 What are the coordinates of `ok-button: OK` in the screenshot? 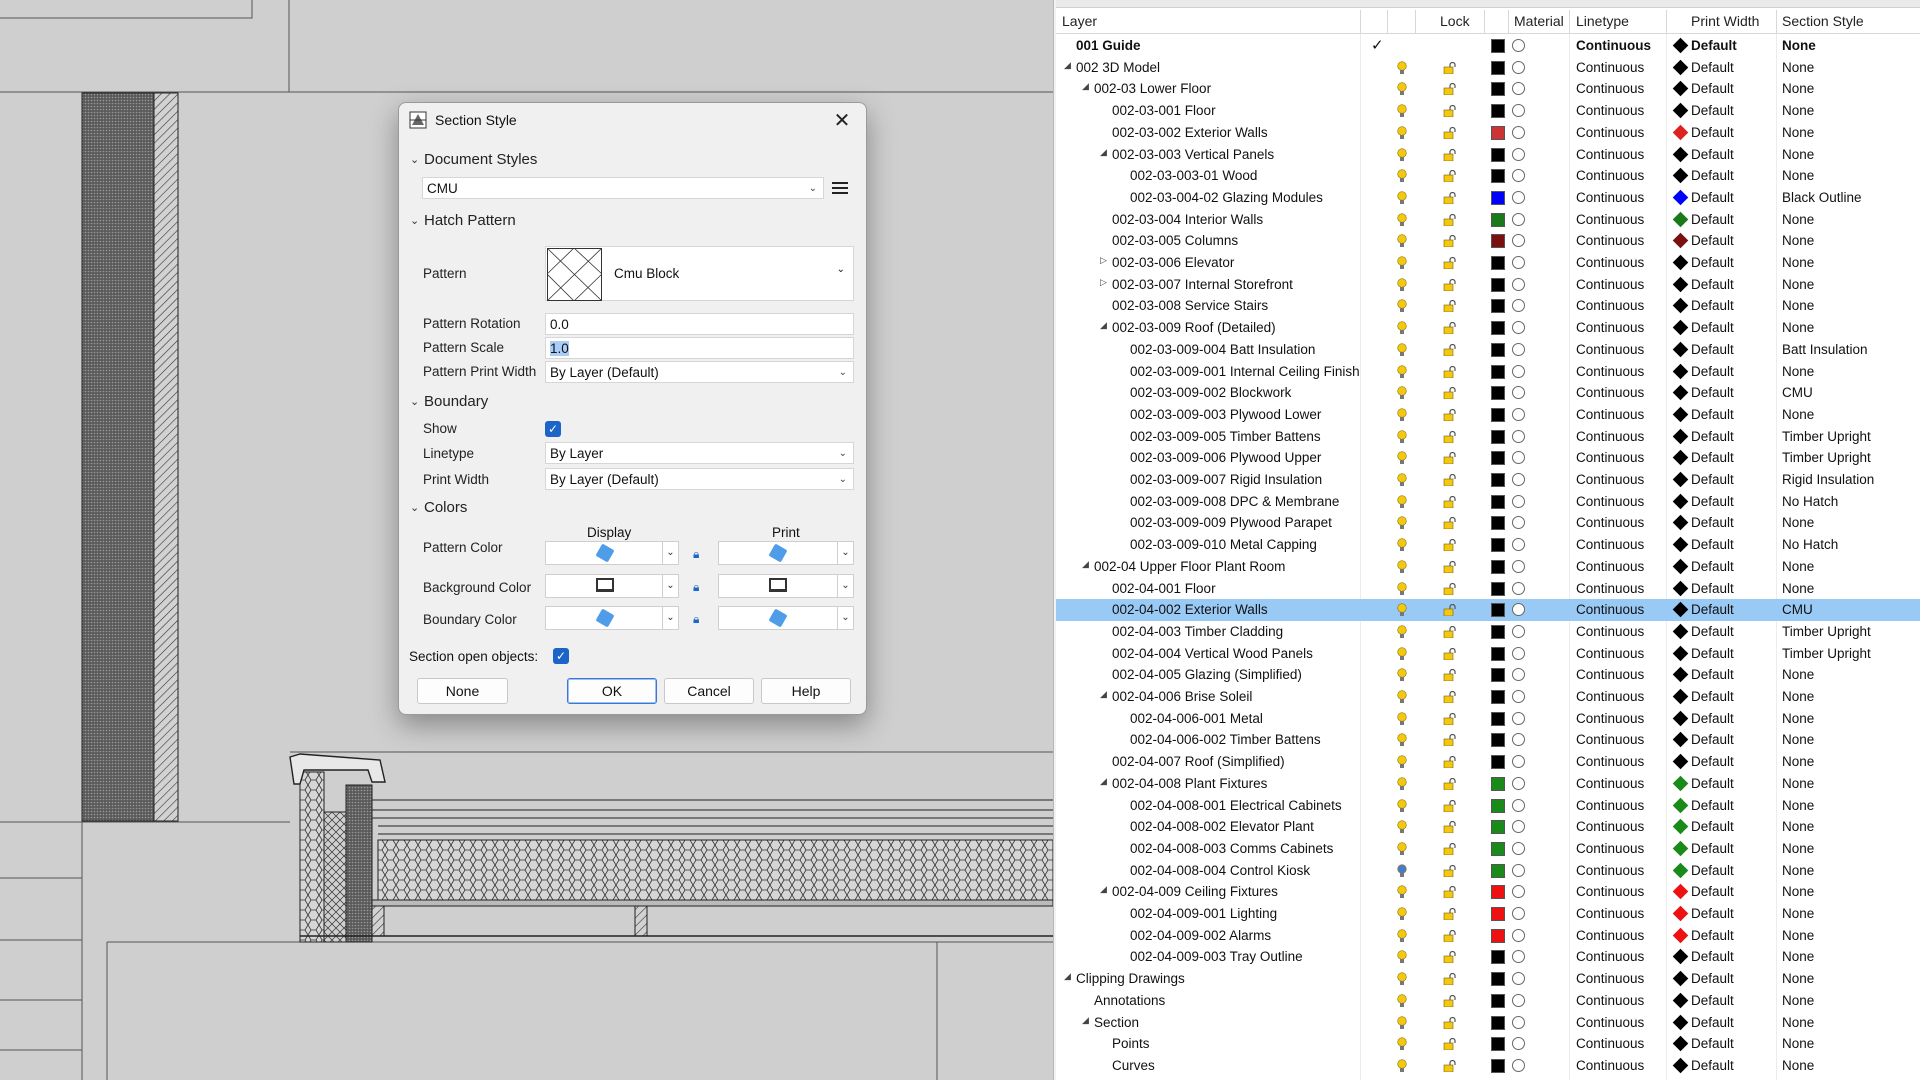 It's located at (612, 691).